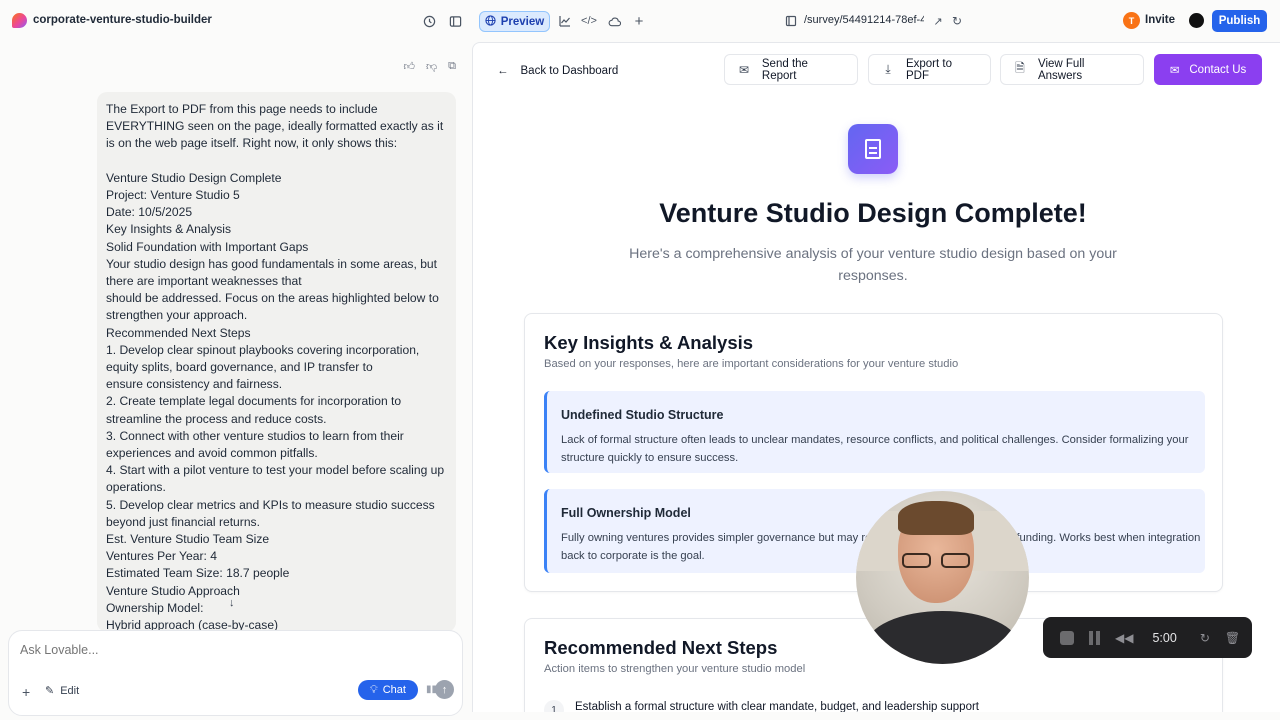 This screenshot has width=1280, height=720. I want to click on url-text: /survey/54491214-78ef-4, so click(864, 20).